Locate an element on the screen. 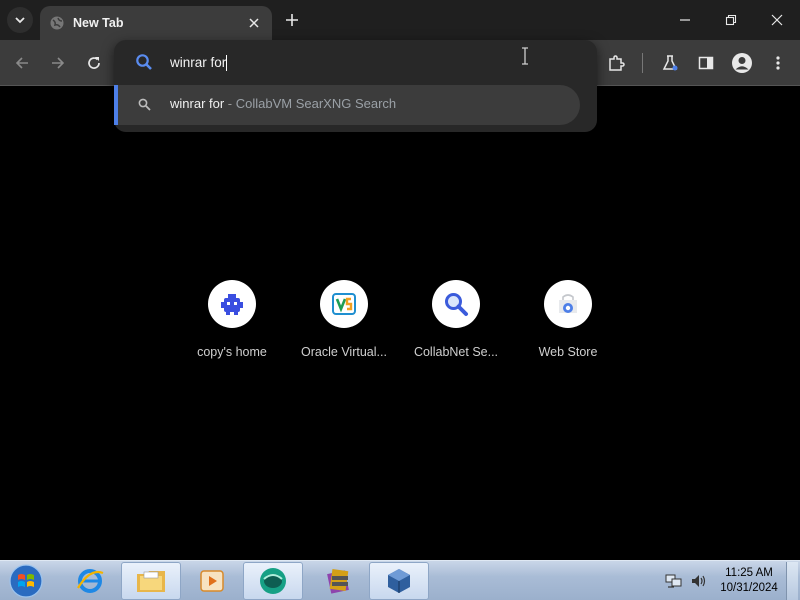  windows-taskbar: 11:25 AM 10/31/2024 is located at coordinates (400, 580).